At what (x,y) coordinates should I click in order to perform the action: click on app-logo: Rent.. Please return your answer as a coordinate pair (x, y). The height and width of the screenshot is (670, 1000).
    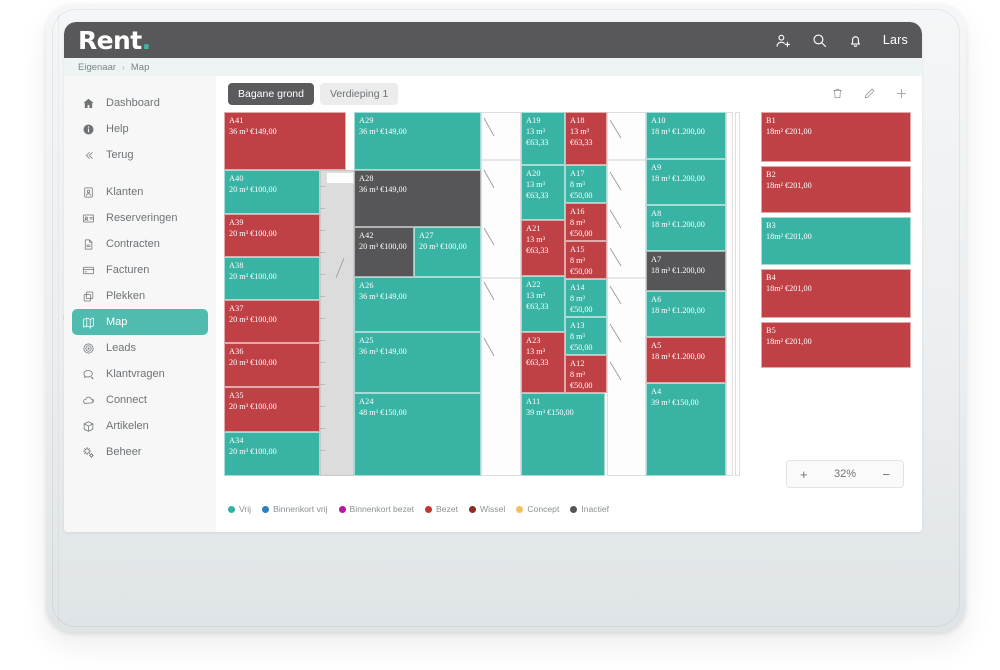
    Looking at the image, I should click on (114, 40).